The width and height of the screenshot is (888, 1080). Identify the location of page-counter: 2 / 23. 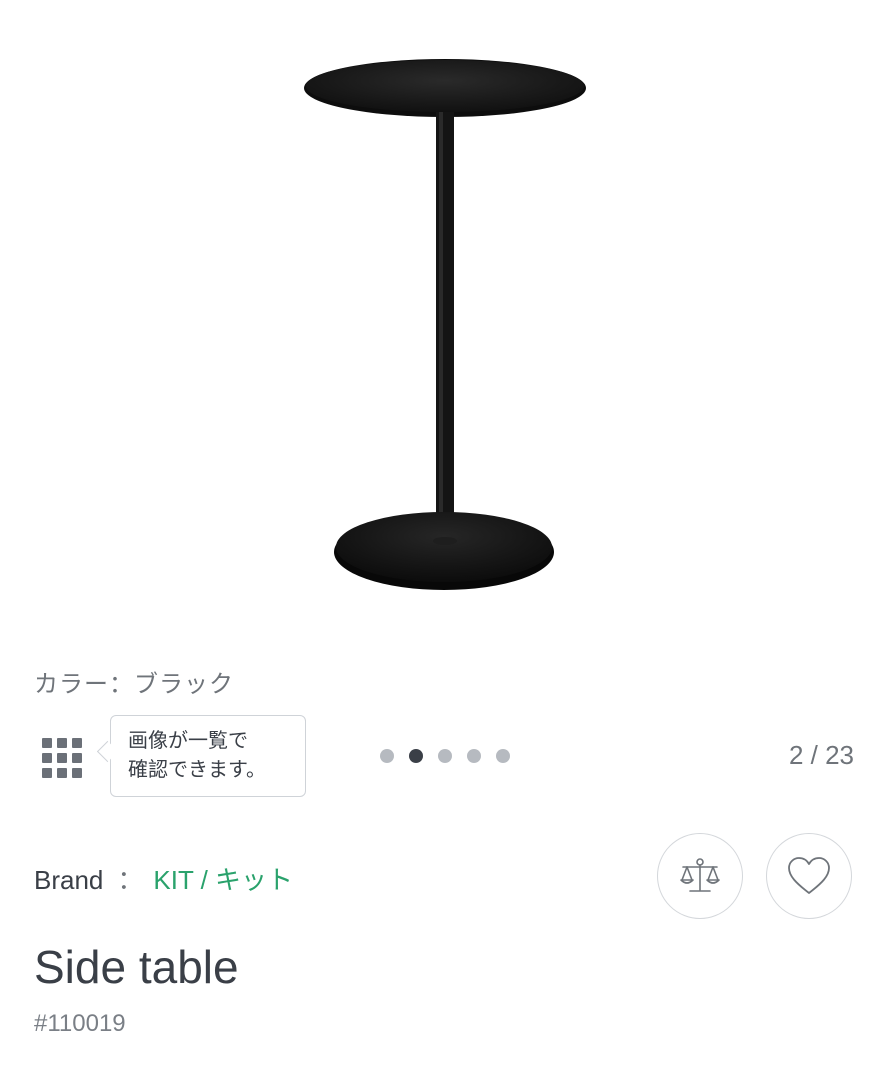
(821, 755).